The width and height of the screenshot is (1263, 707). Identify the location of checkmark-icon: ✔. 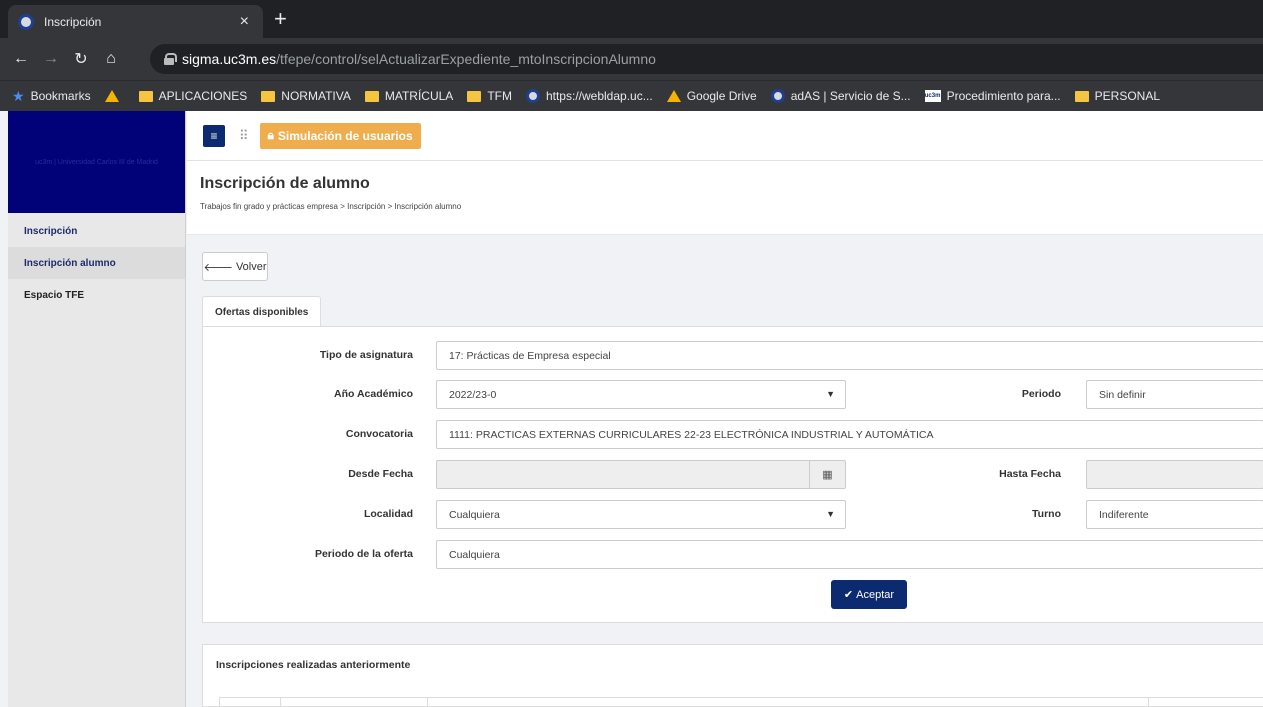
(848, 595).